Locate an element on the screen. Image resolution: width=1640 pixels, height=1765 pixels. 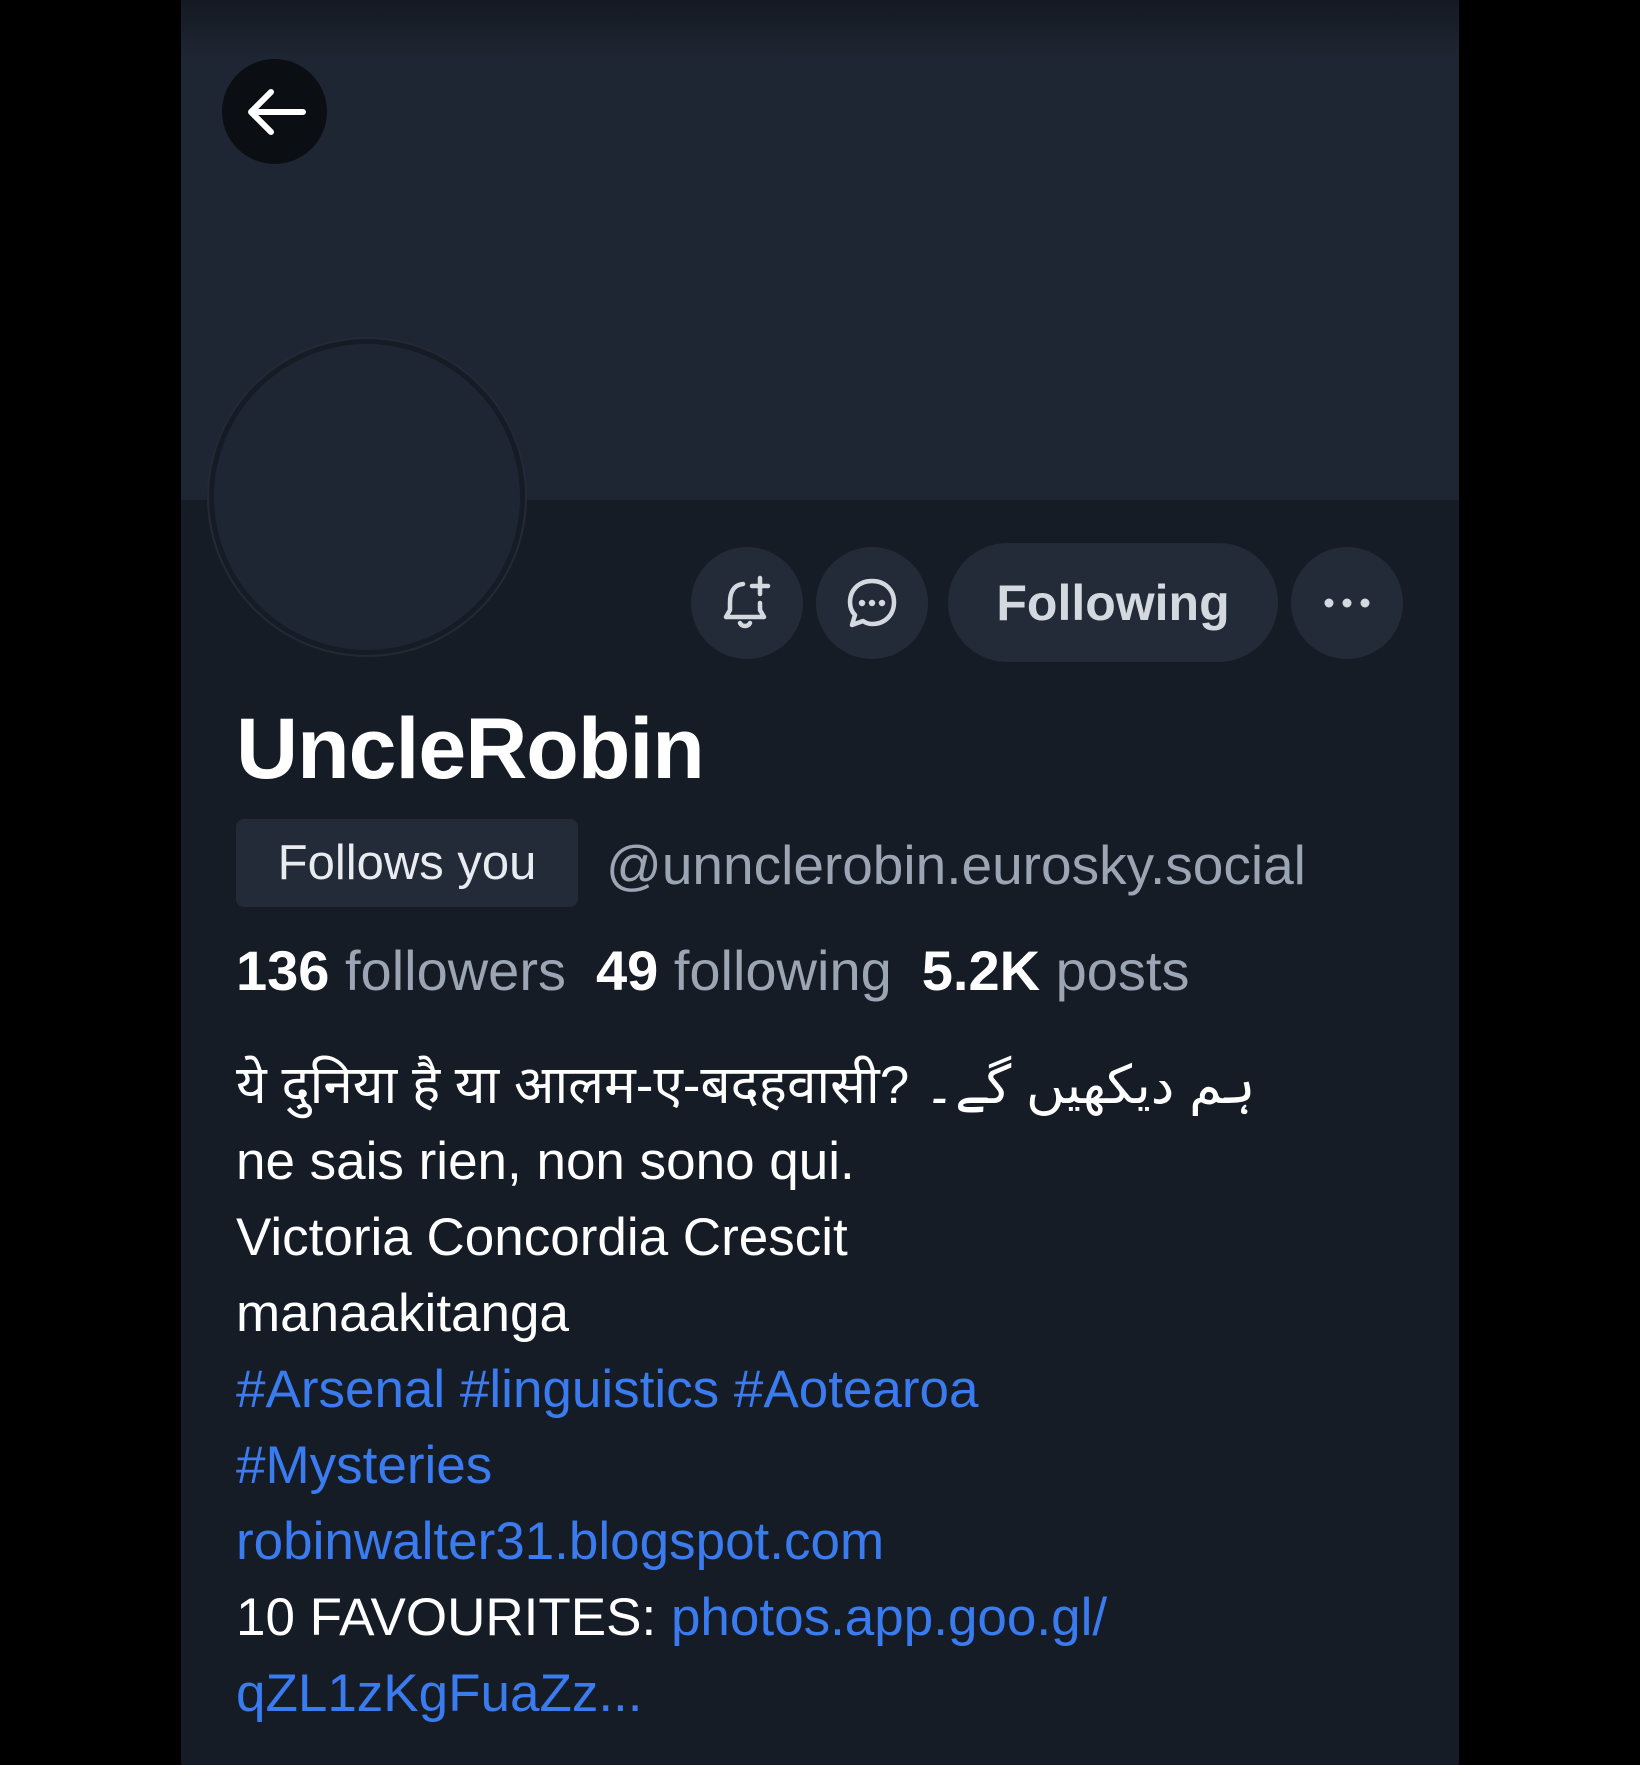
bell-plus-icon is located at coordinates (747, 602).